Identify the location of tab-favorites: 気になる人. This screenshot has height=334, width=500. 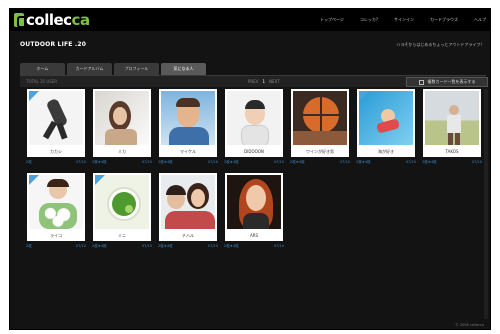
(183, 69).